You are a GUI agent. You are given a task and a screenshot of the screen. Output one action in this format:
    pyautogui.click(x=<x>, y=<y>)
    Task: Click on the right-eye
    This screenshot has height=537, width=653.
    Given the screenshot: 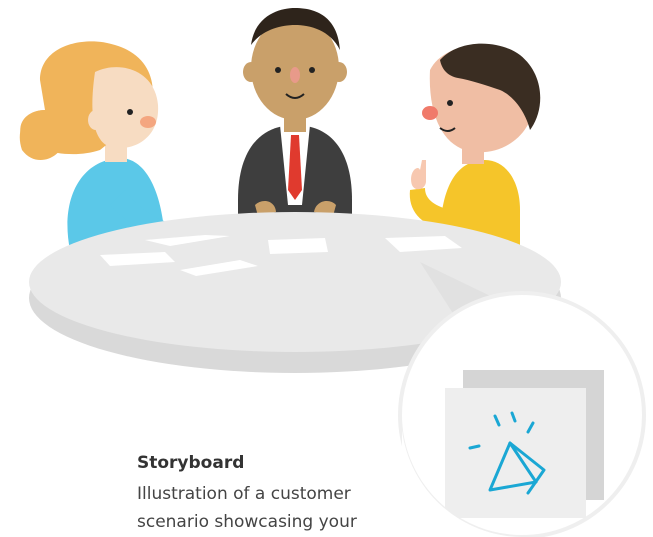 What is the action you would take?
    pyautogui.click(x=450, y=103)
    